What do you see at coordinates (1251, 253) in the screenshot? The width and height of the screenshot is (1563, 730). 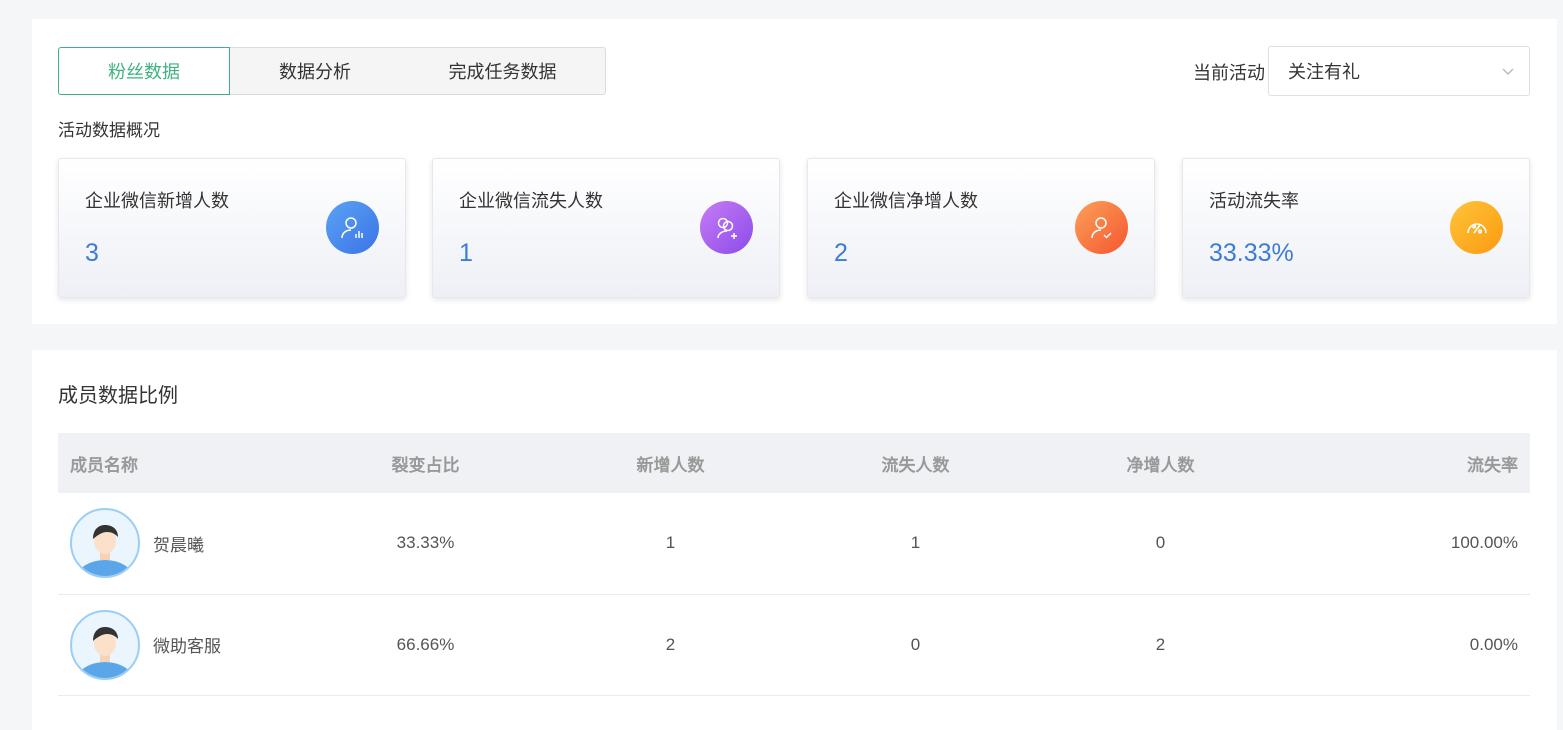 I see `stat-value: 33.33%` at bounding box center [1251, 253].